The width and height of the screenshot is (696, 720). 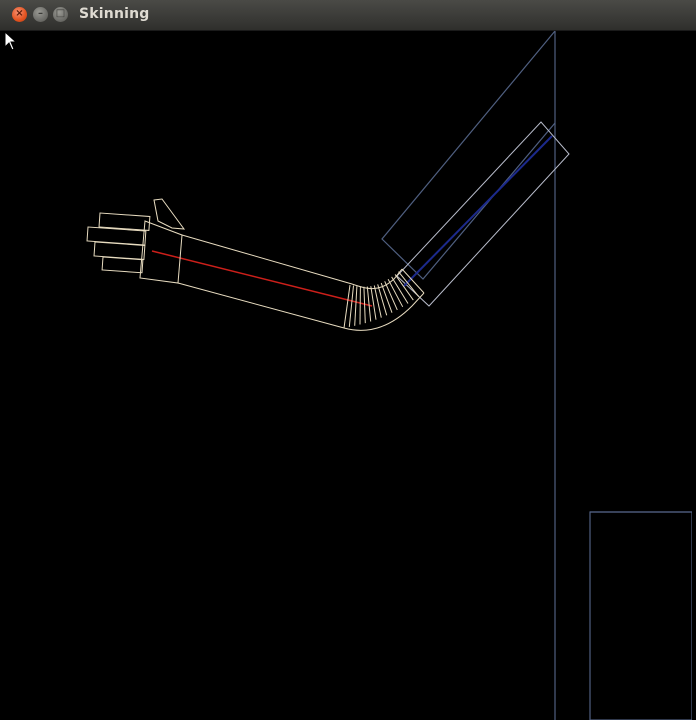 What do you see at coordinates (60, 14) in the screenshot?
I see `maximize-window-button: □` at bounding box center [60, 14].